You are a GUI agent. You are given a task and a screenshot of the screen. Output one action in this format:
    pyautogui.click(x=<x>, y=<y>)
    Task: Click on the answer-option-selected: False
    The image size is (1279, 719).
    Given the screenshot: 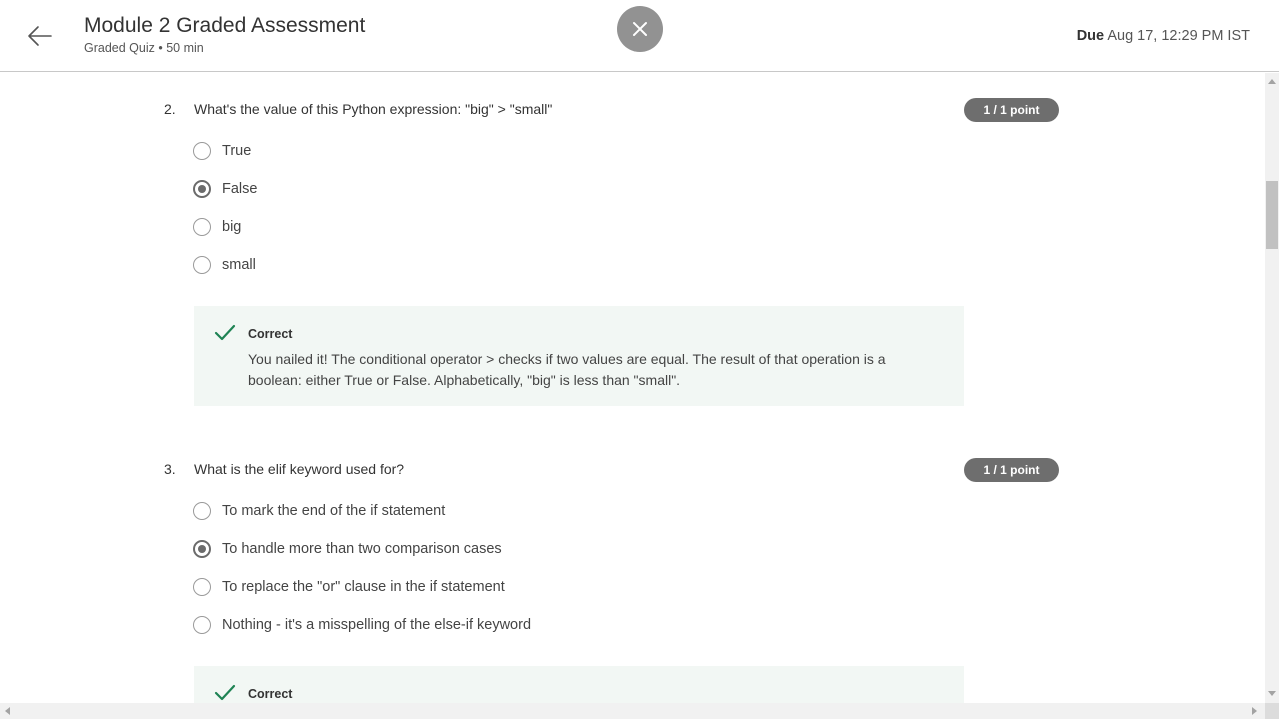 What is the action you would take?
    pyautogui.click(x=225, y=189)
    